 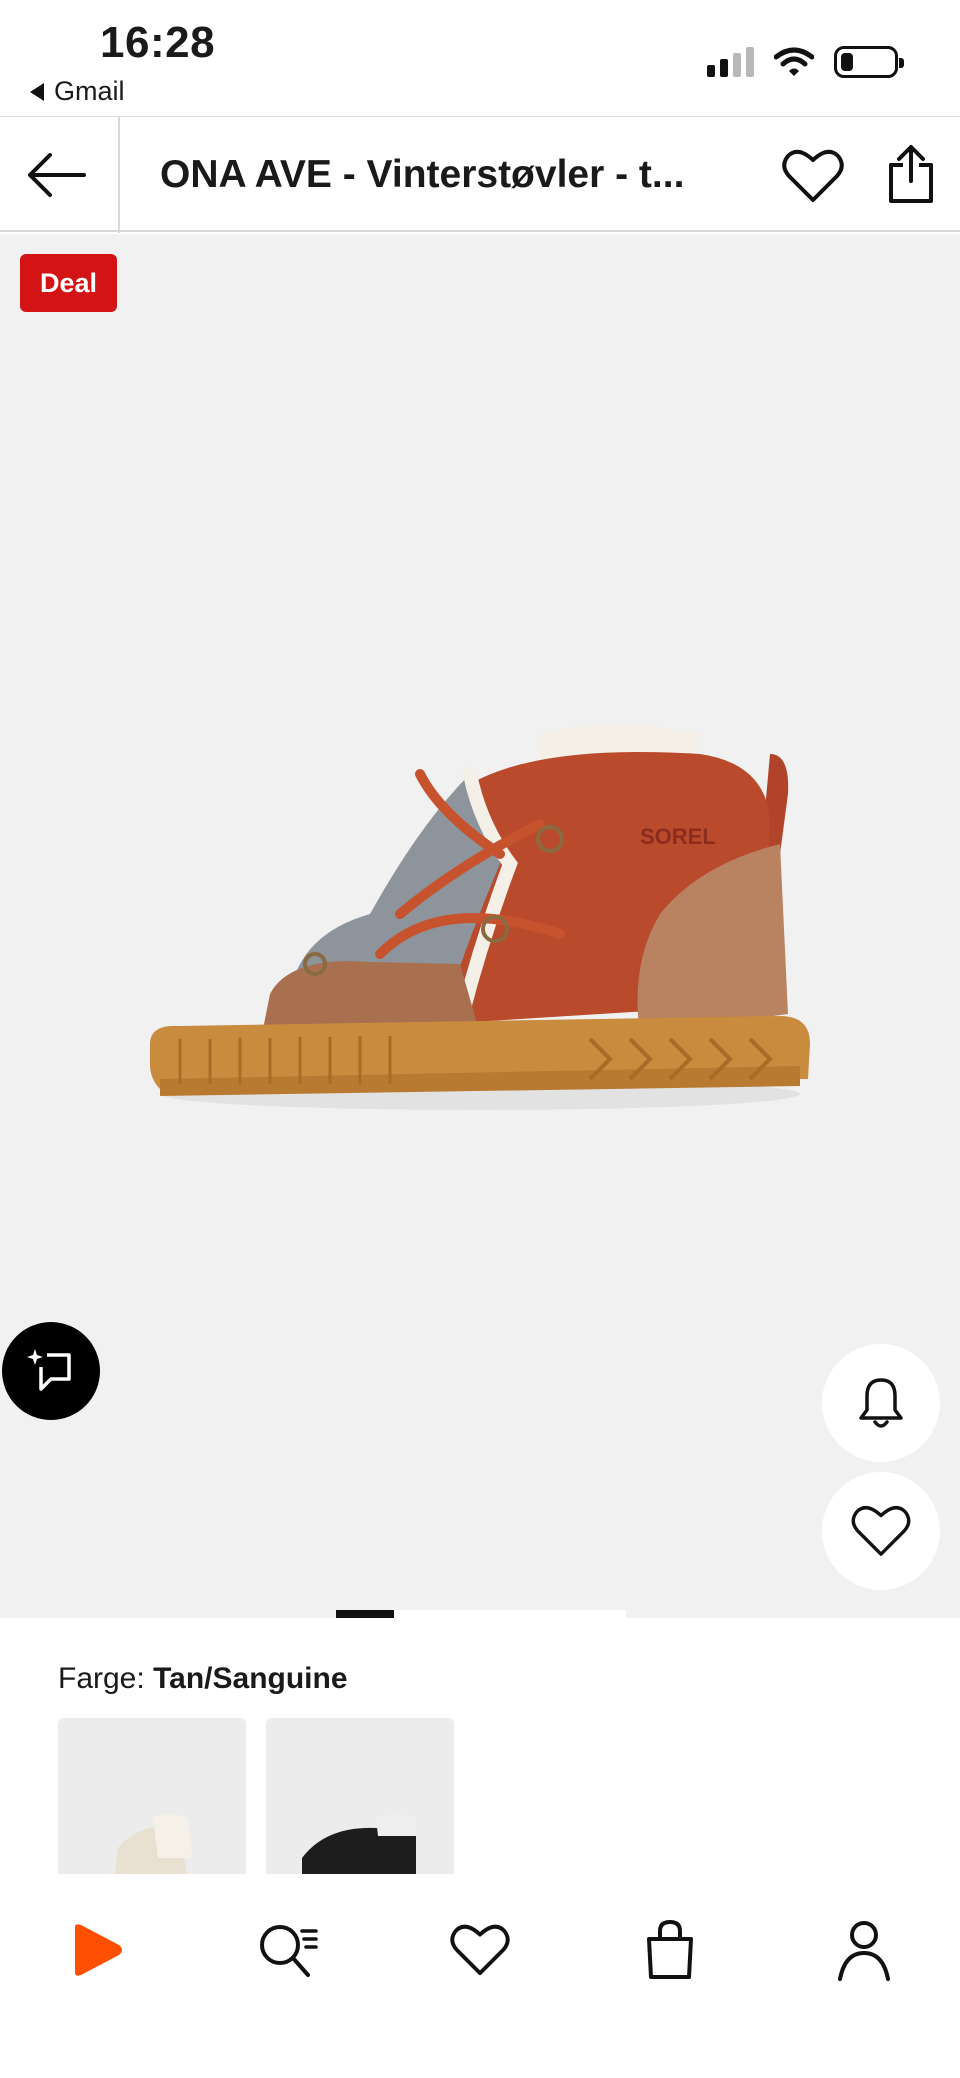 I want to click on share-icon, so click(x=911, y=174).